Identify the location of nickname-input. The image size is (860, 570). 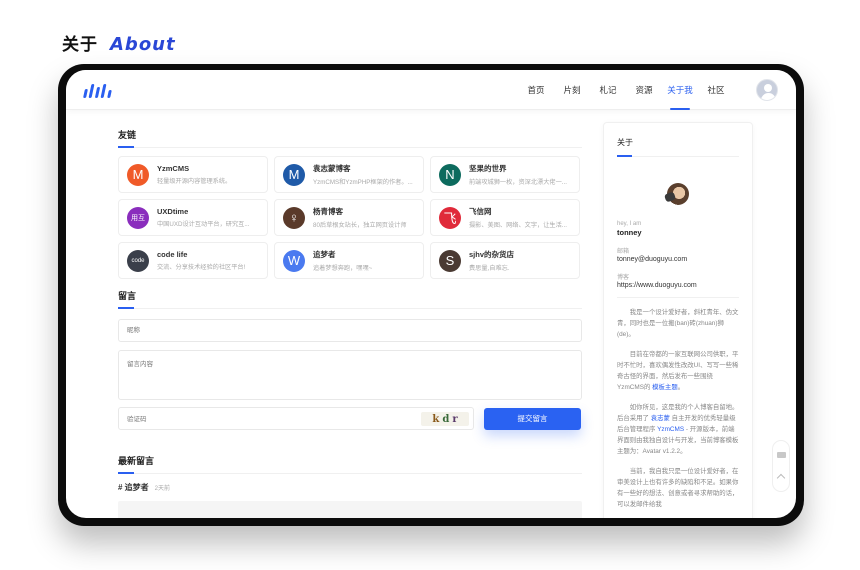
(350, 330).